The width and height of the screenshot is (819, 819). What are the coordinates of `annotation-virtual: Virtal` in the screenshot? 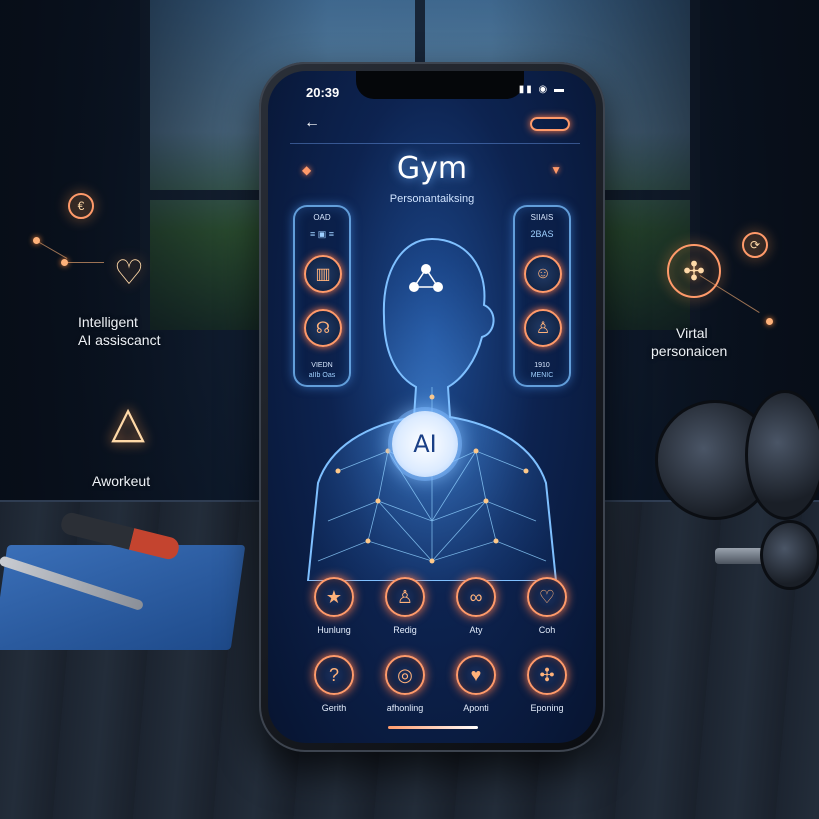 It's located at (692, 333).